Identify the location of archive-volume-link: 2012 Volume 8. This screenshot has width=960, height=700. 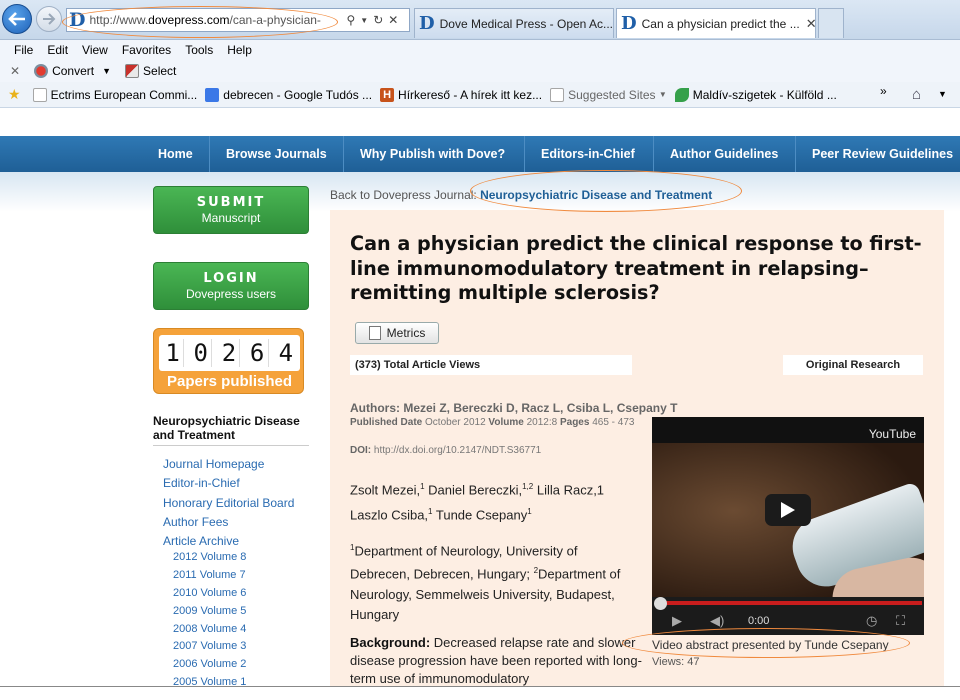
(209, 558).